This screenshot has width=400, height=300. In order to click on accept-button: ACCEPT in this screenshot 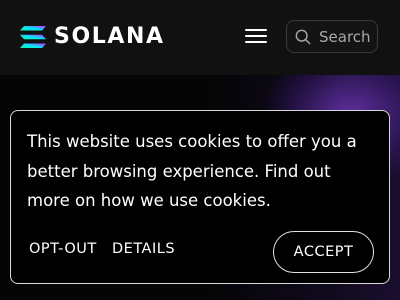, I will do `click(323, 252)`.